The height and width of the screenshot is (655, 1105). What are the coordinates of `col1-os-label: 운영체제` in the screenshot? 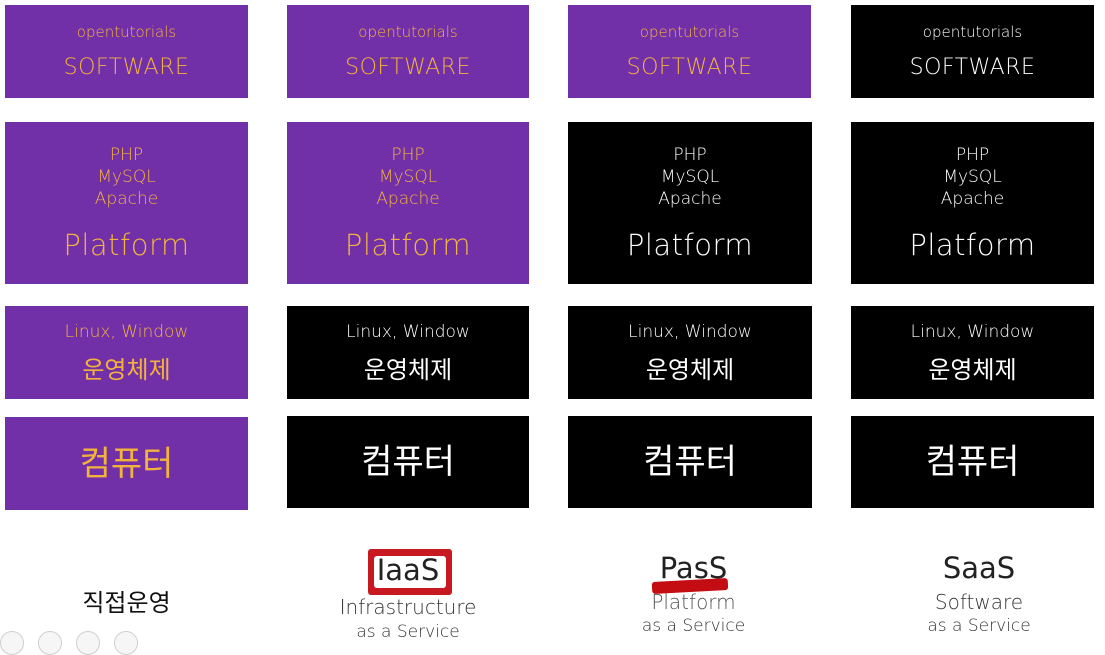 It's located at (126, 369).